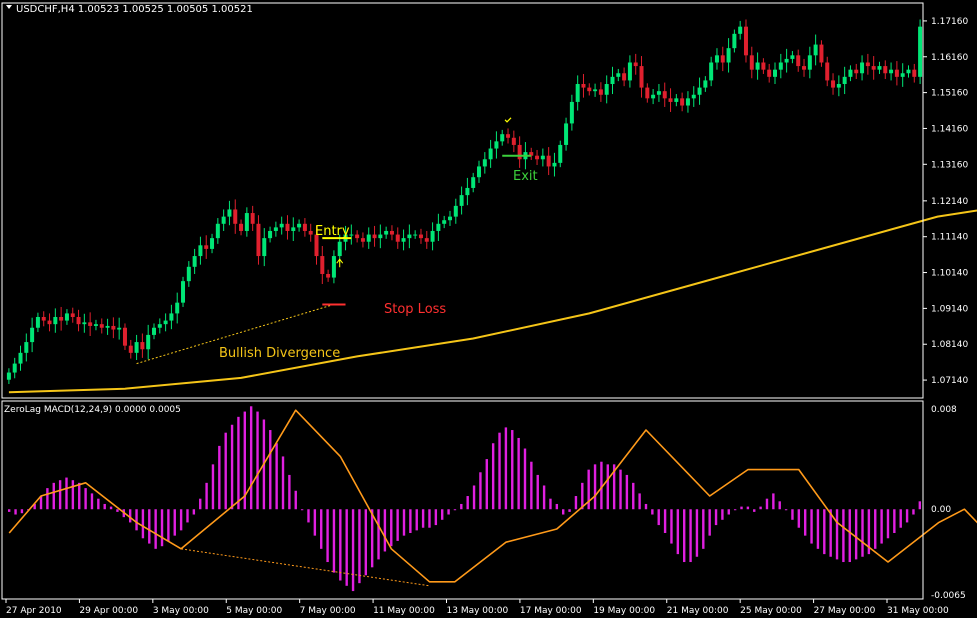 Image resolution: width=977 pixels, height=618 pixels. Describe the element at coordinates (949, 309) in the screenshot. I see `price-tick-label: 1.09140` at that location.